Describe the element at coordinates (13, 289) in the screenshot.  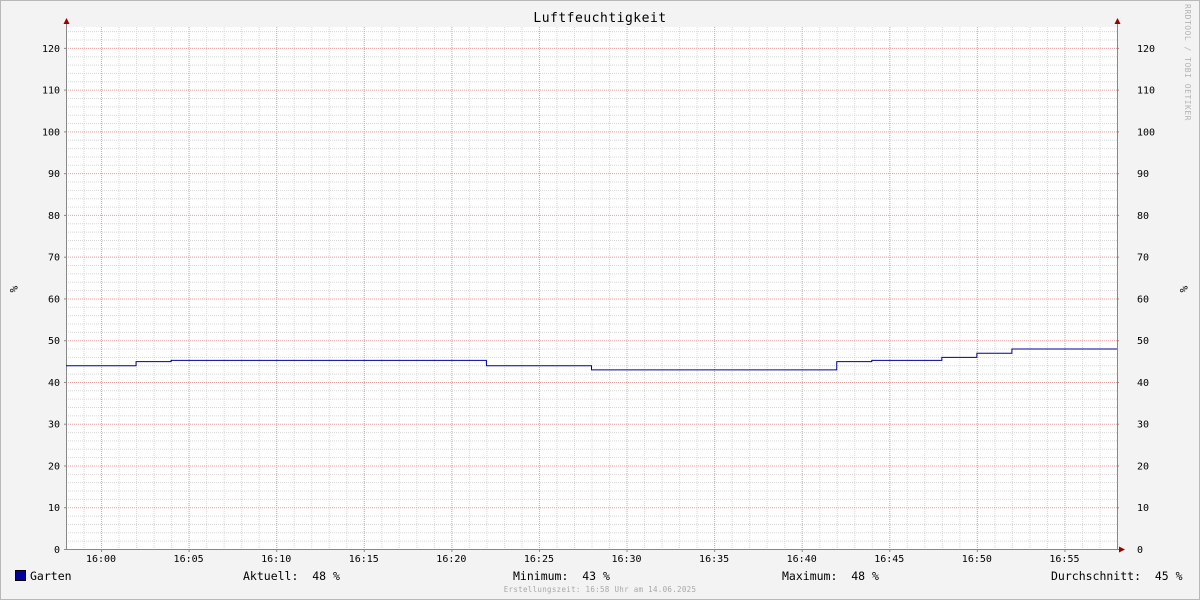
I see `y-axis-label-left: %` at that location.